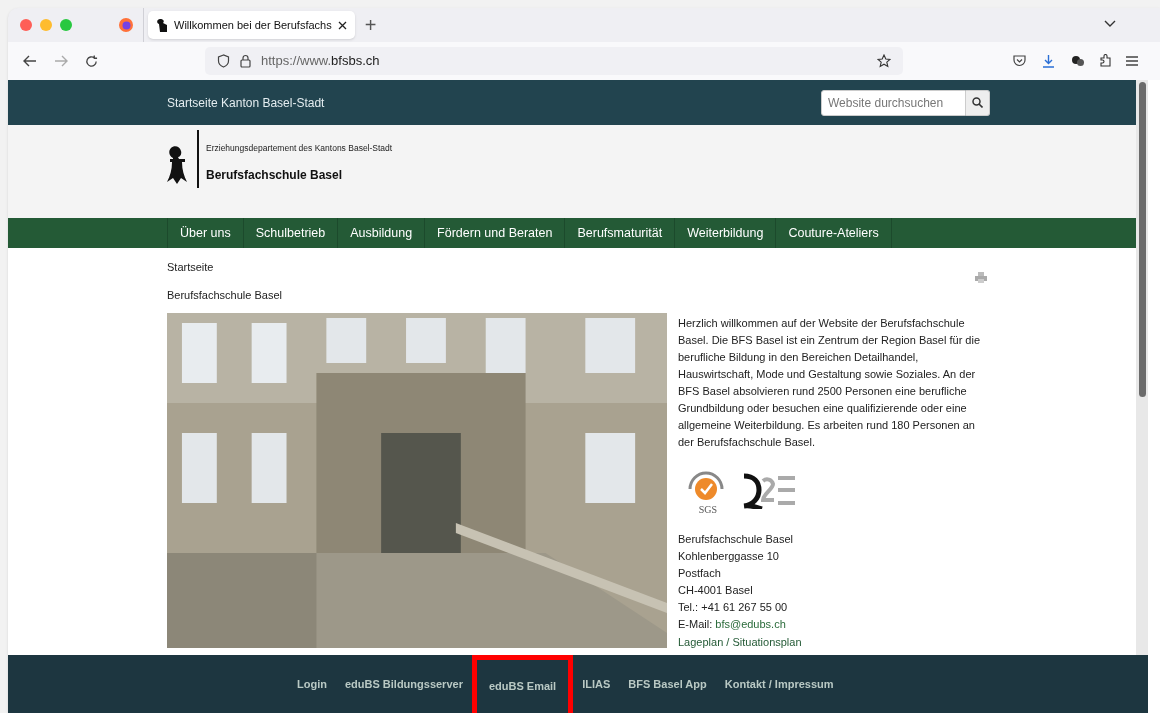 The height and width of the screenshot is (713, 1160). I want to click on footer-link: Kontakt / Impressum, so click(779, 684).